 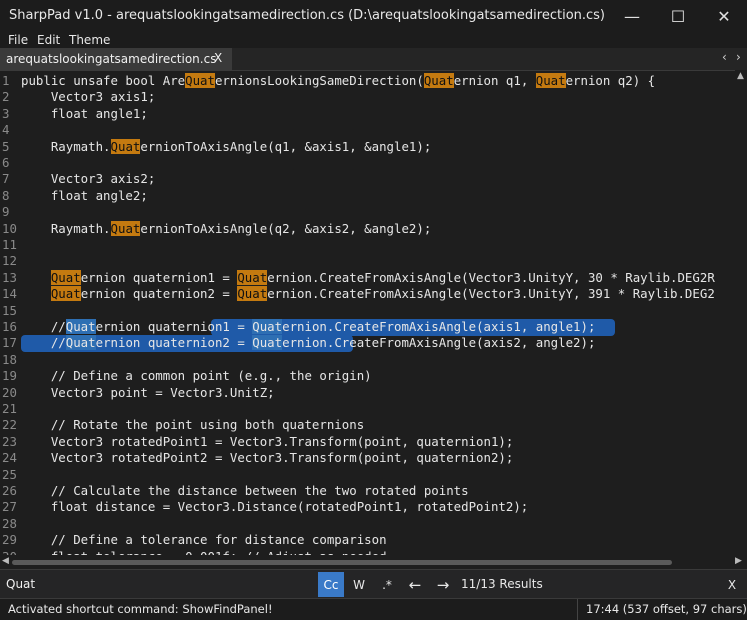 I want to click on line-number: 7, so click(x=6, y=179).